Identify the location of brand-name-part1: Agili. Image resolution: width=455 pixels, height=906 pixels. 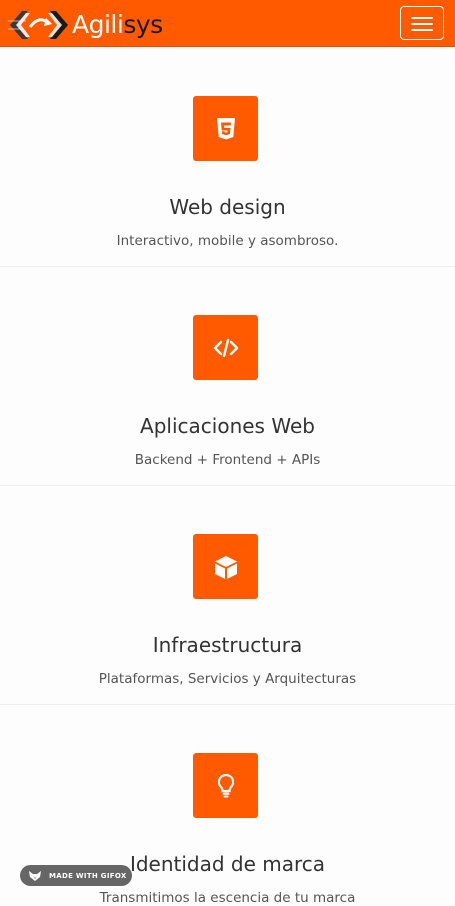
(98, 24).